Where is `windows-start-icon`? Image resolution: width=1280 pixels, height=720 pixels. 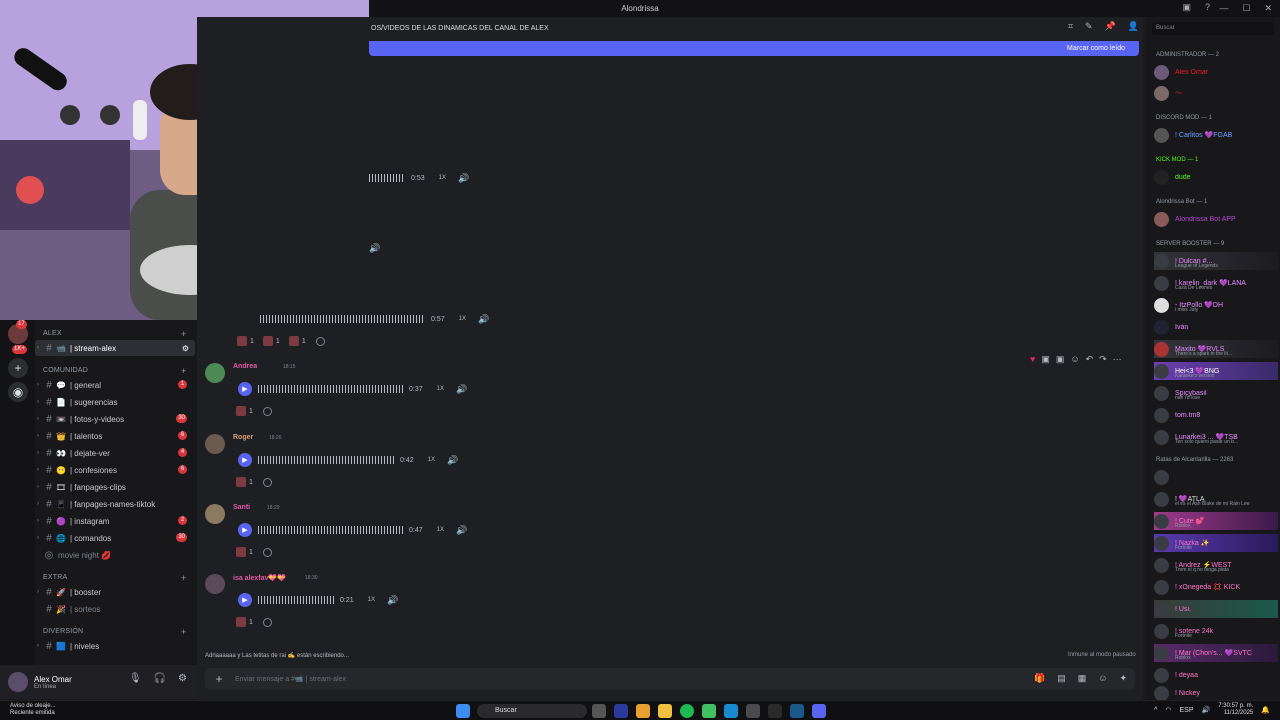 windows-start-icon is located at coordinates (463, 711).